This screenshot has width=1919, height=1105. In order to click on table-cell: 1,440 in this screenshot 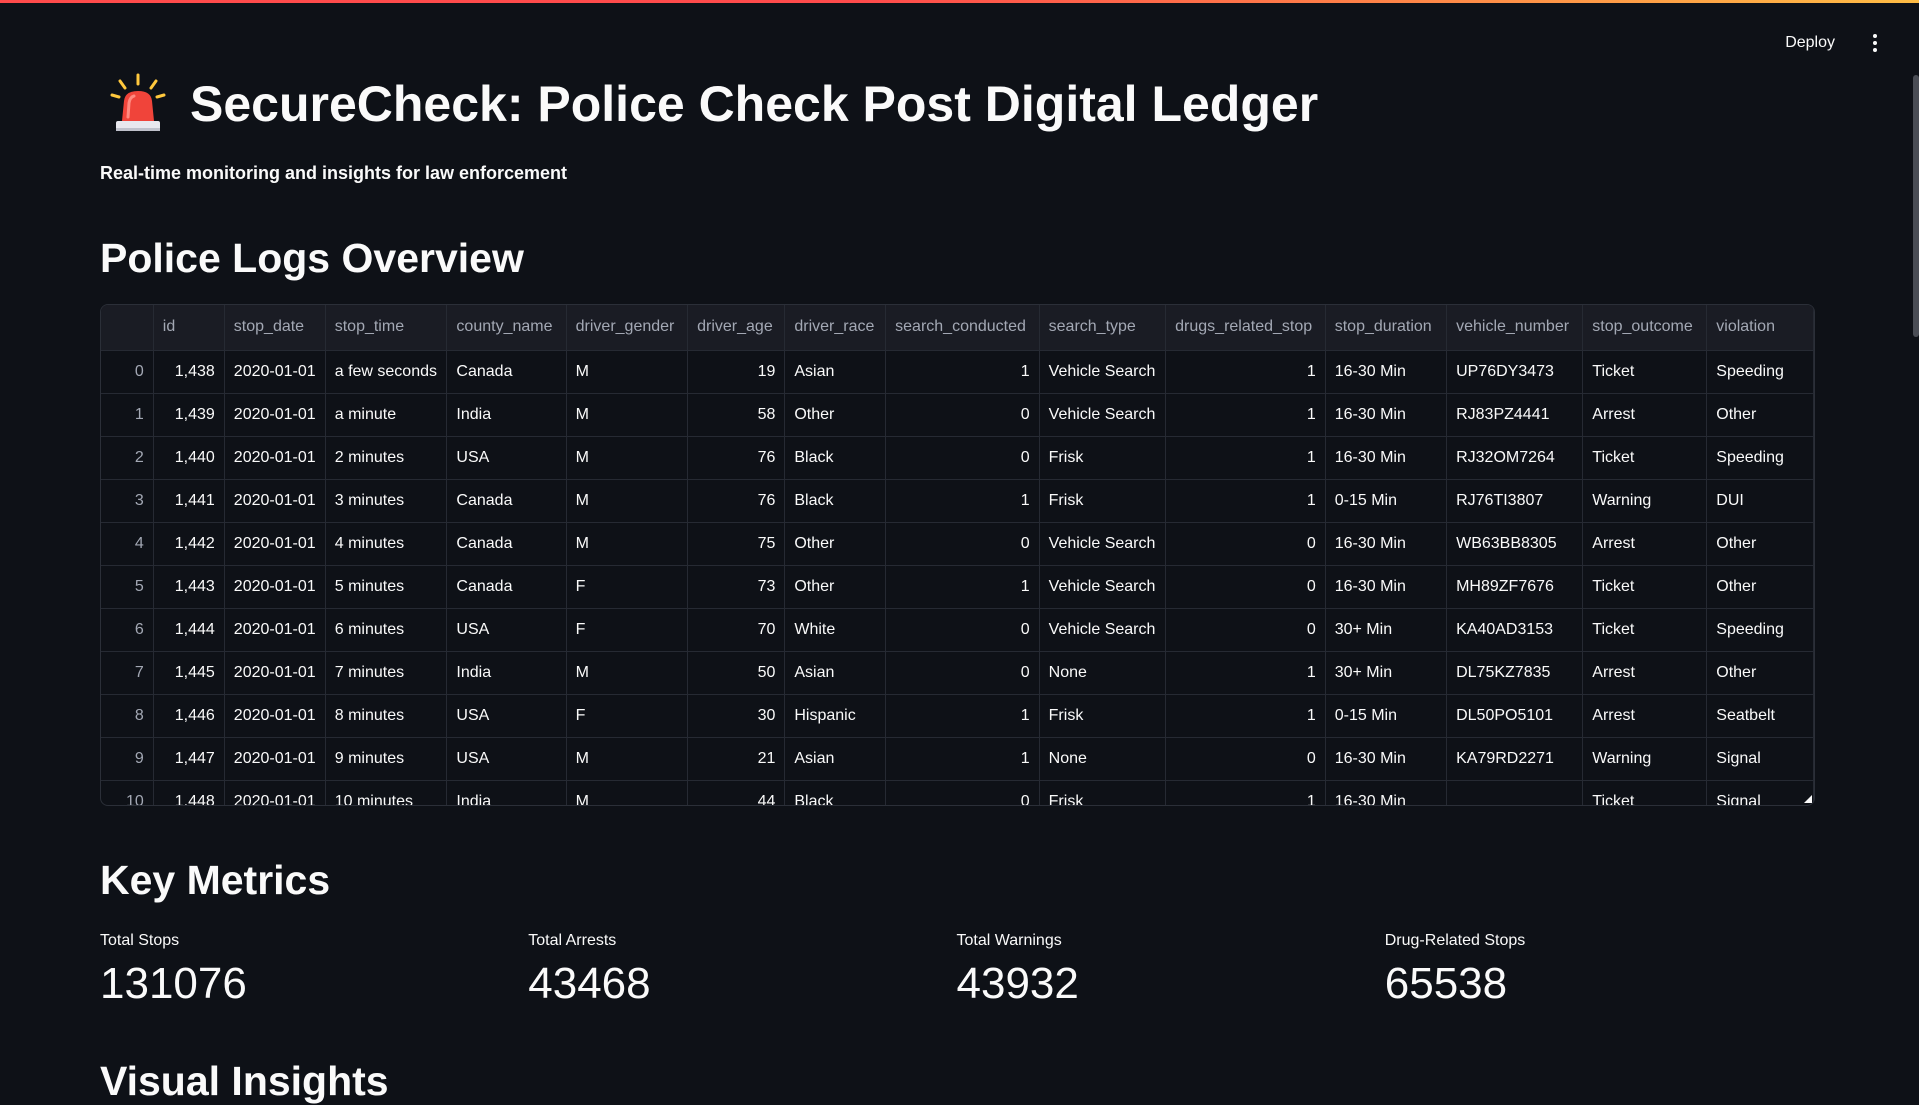, I will do `click(189, 458)`.